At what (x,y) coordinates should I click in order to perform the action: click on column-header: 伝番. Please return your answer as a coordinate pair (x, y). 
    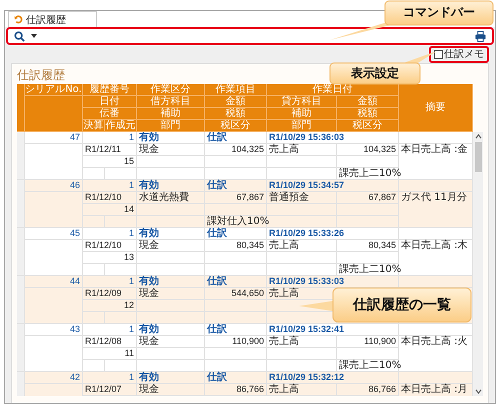
    Looking at the image, I should click on (110, 114).